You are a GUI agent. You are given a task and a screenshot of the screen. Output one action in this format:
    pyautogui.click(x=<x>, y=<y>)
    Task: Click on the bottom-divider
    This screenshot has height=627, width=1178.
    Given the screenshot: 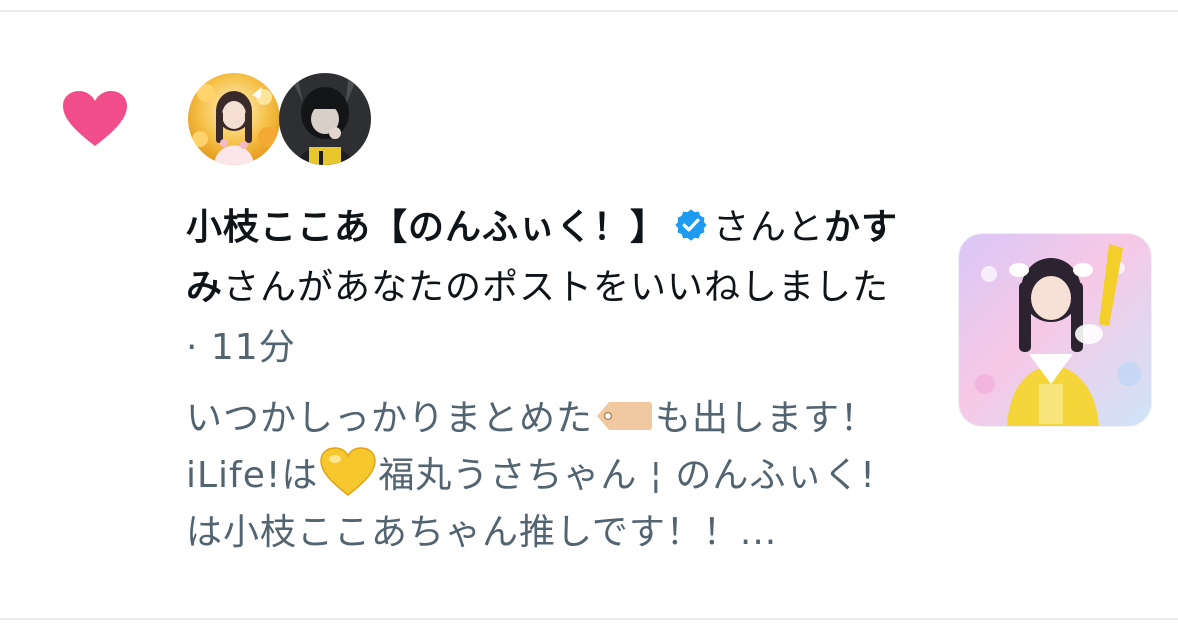 What is the action you would take?
    pyautogui.click(x=589, y=619)
    